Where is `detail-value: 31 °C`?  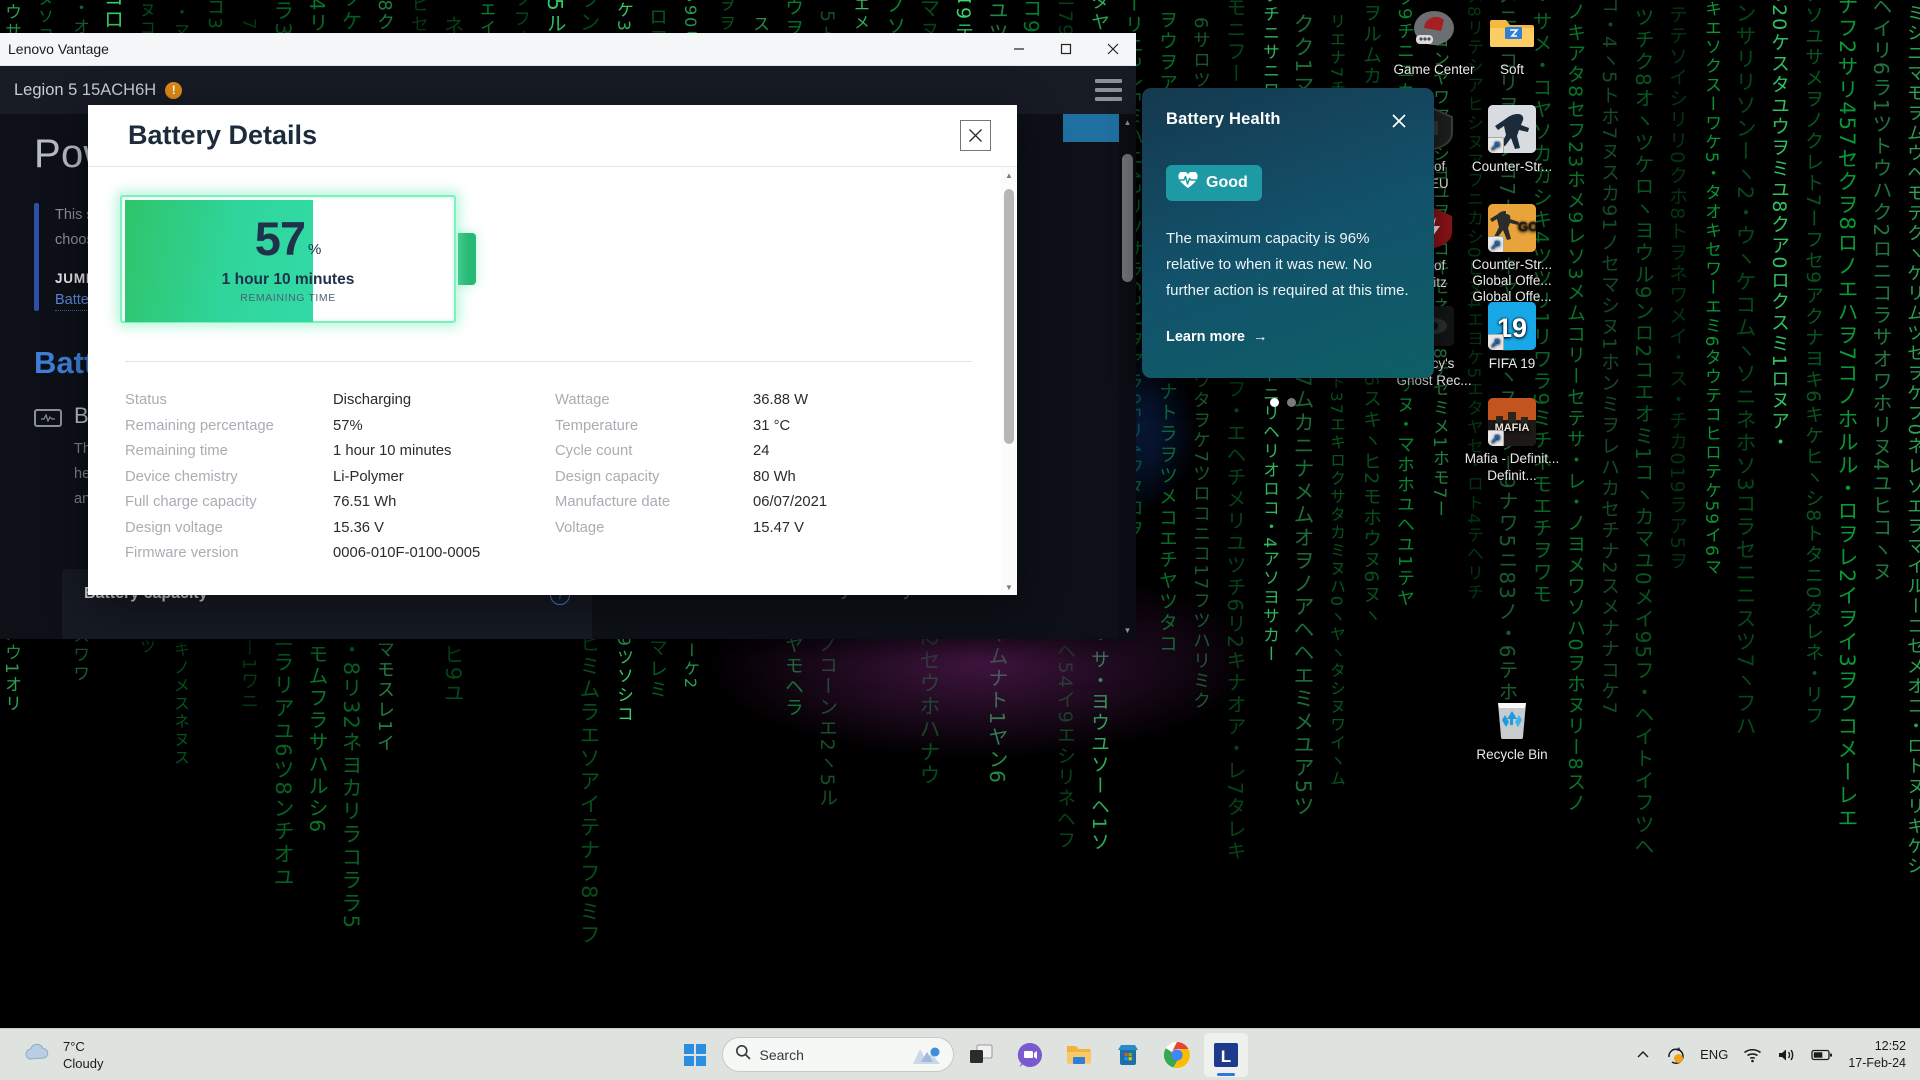
detail-value: 31 °C is located at coordinates (772, 425).